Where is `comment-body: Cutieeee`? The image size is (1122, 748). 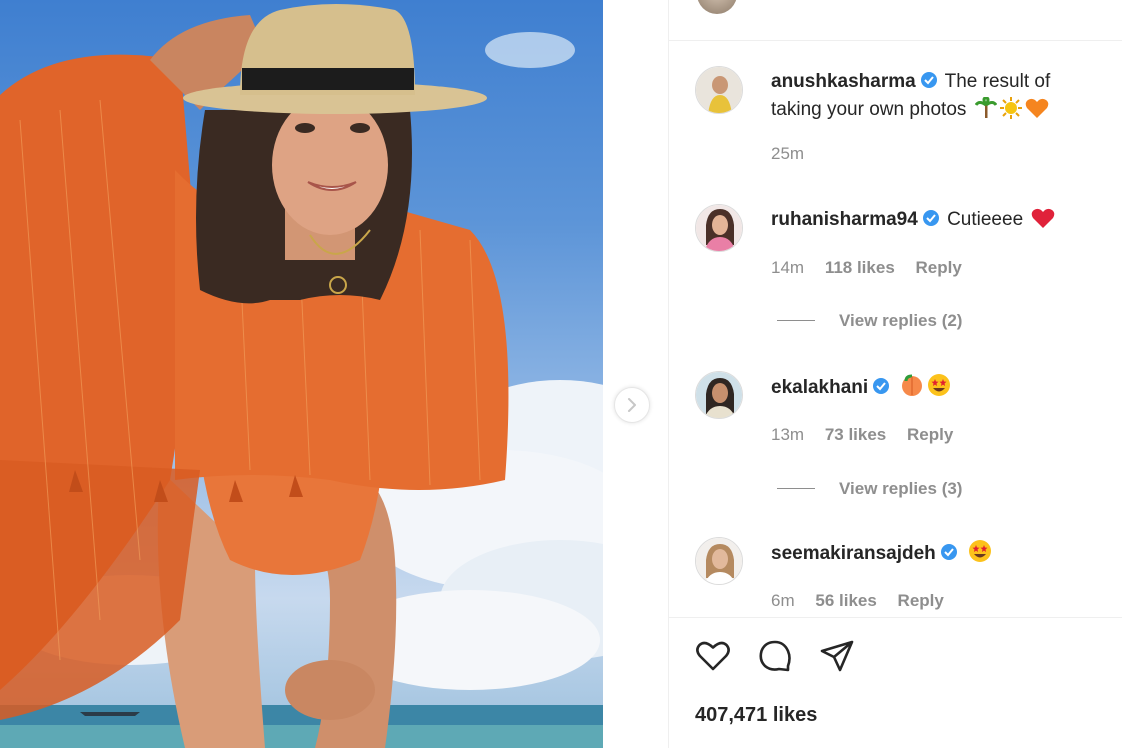 comment-body: Cutieeee is located at coordinates (985, 219).